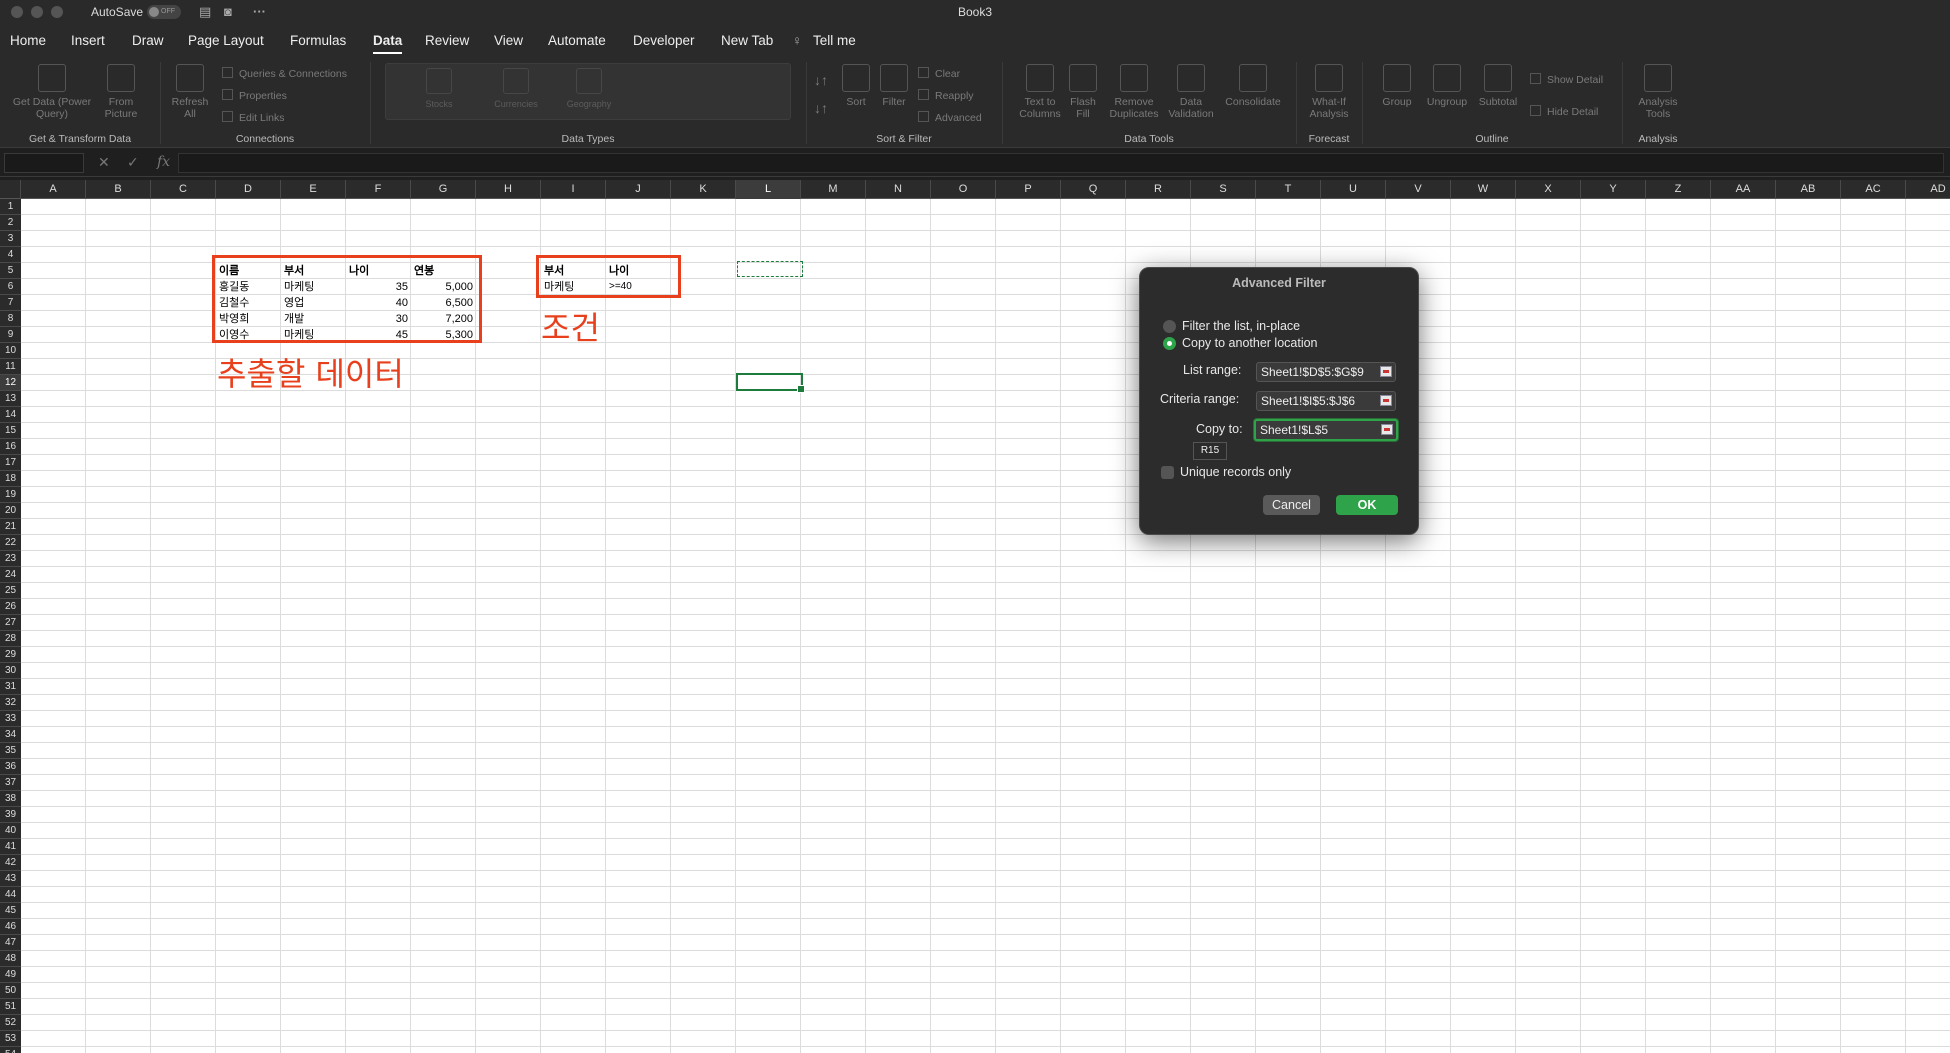 The width and height of the screenshot is (1950, 1053). I want to click on tab-new-tab: New Tab, so click(747, 40).